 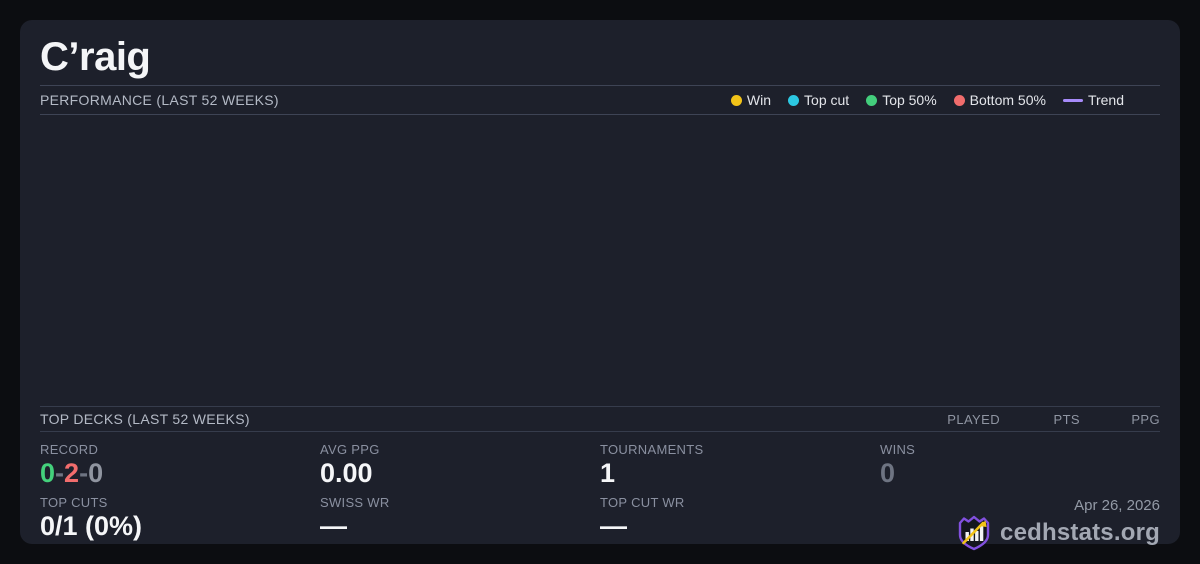 I want to click on page-title: C’raig, so click(x=95, y=57).